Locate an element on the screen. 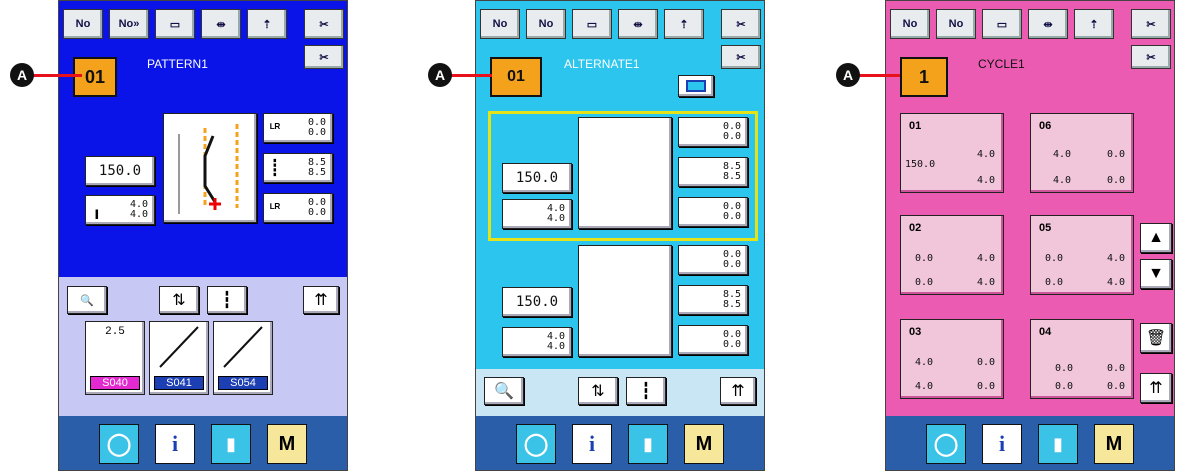 Image resolution: width=1185 pixels, height=471 pixels. cycle-step-03: 03 4.0 4.0 0.0 0.0 is located at coordinates (952, 359).